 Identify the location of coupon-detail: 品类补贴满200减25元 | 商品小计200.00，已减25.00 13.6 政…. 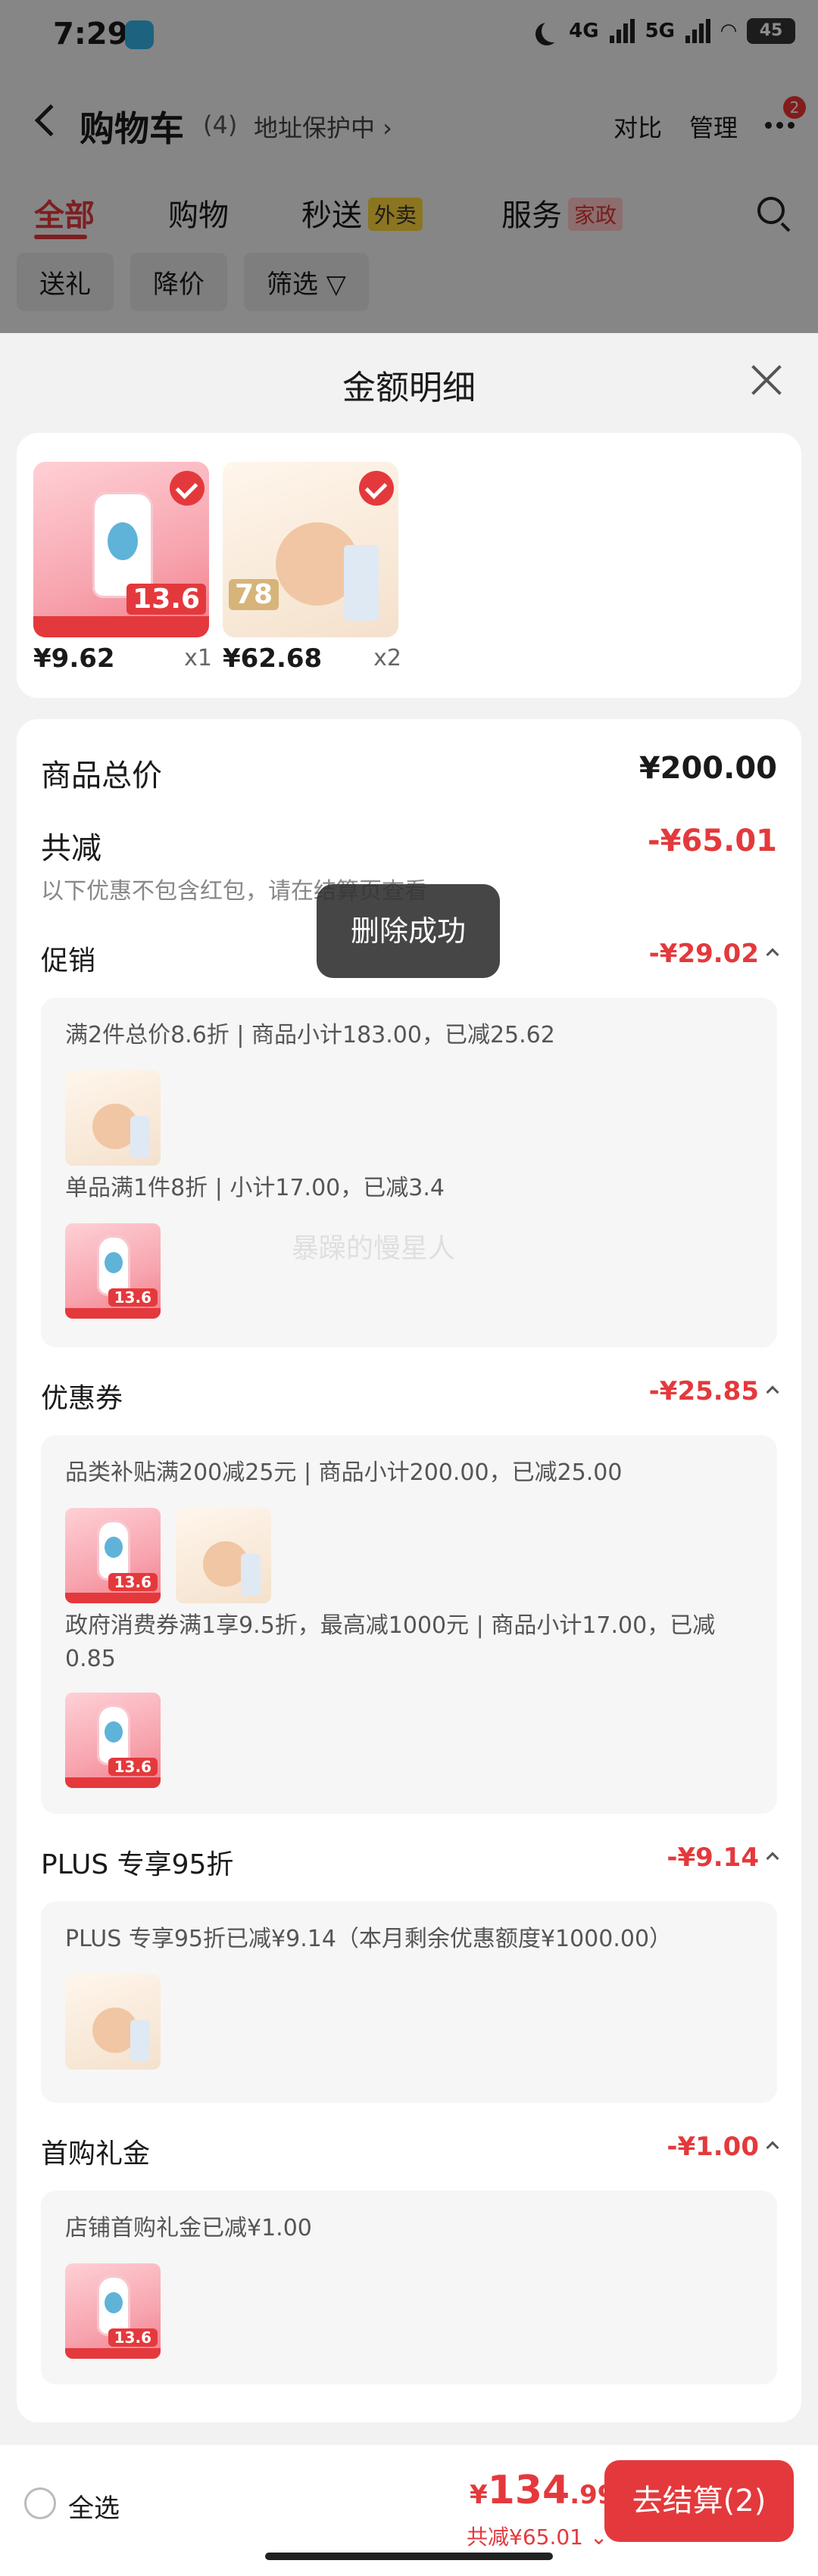
(409, 1624).